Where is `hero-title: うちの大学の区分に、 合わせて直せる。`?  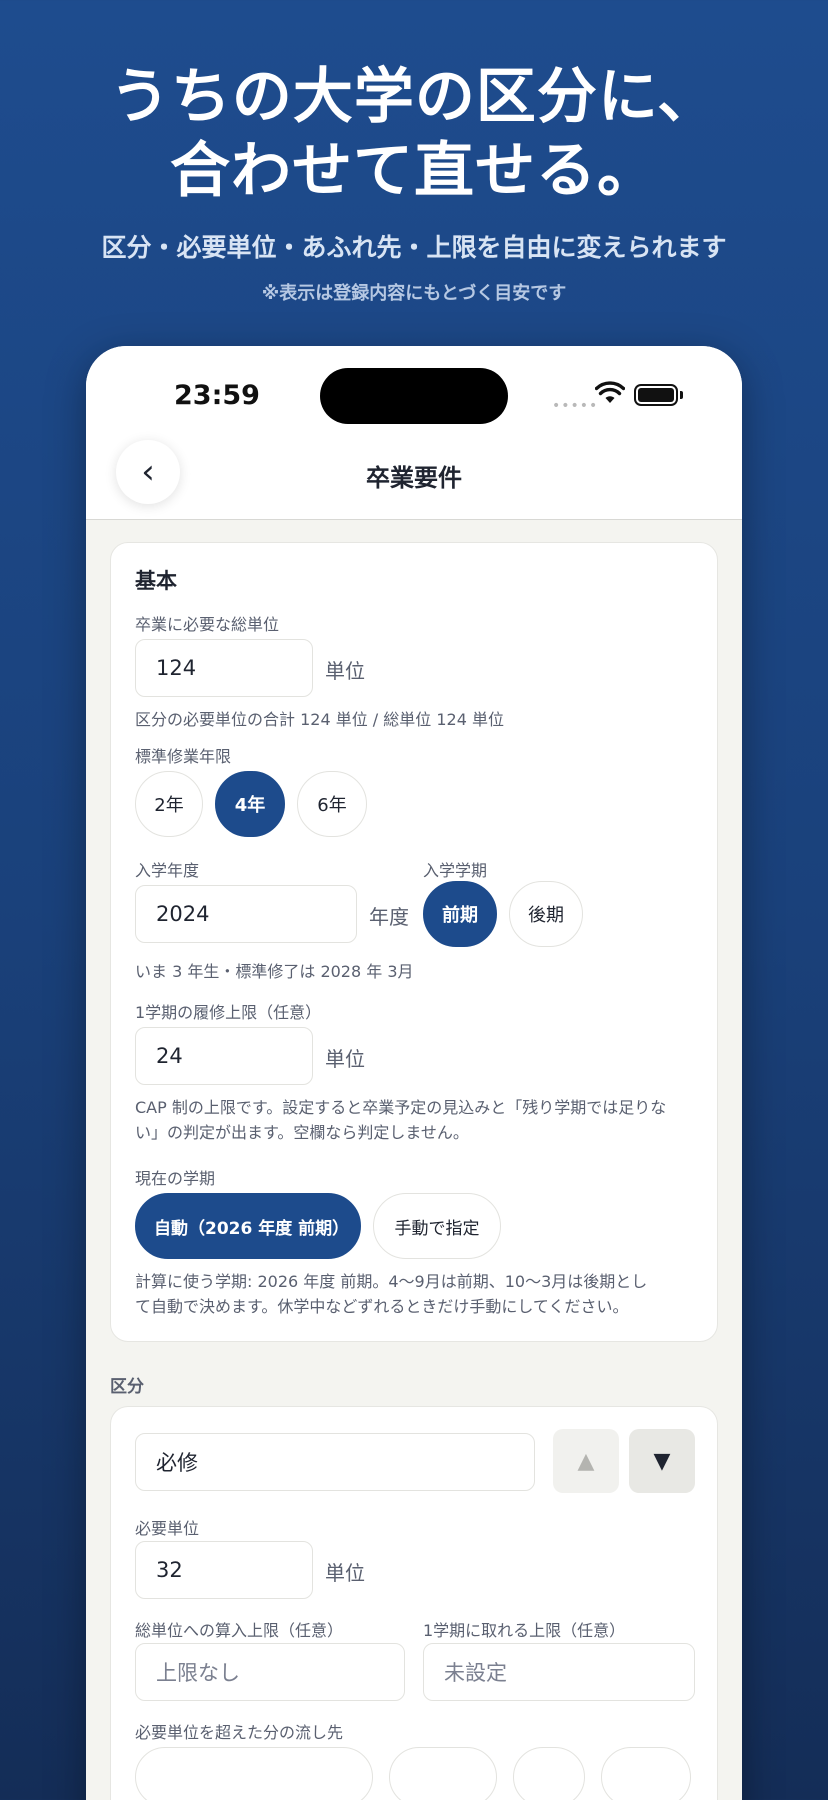
hero-title: うちの大学の区分に、 合わせて直せる。 is located at coordinates (414, 134).